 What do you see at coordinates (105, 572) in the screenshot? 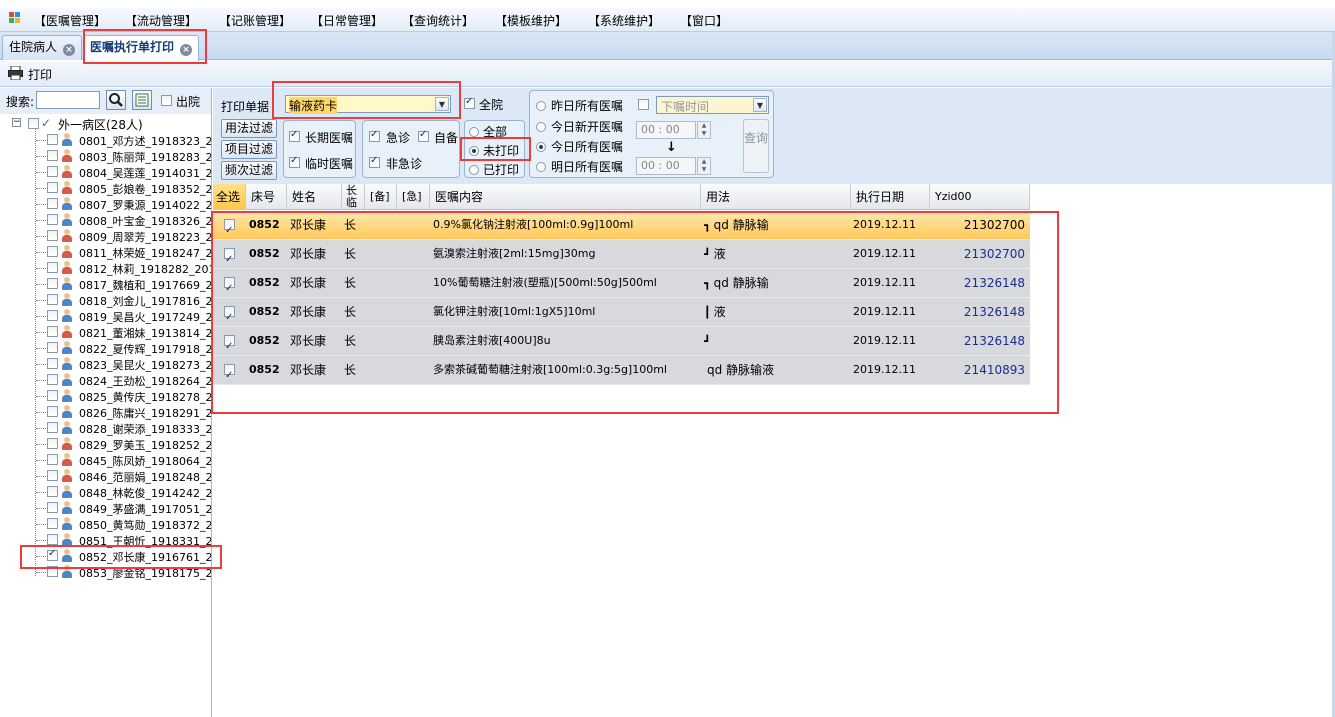
I see `patient-tree-item: 0853_廖金铭_1918175_20` at bounding box center [105, 572].